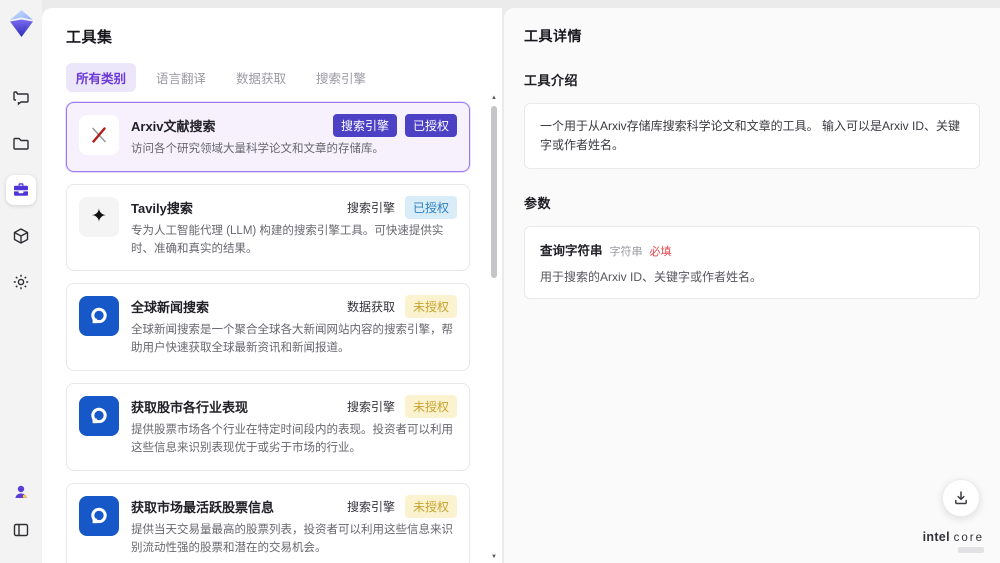  Describe the element at coordinates (971, 550) in the screenshot. I see `brand-badge-bar` at that location.